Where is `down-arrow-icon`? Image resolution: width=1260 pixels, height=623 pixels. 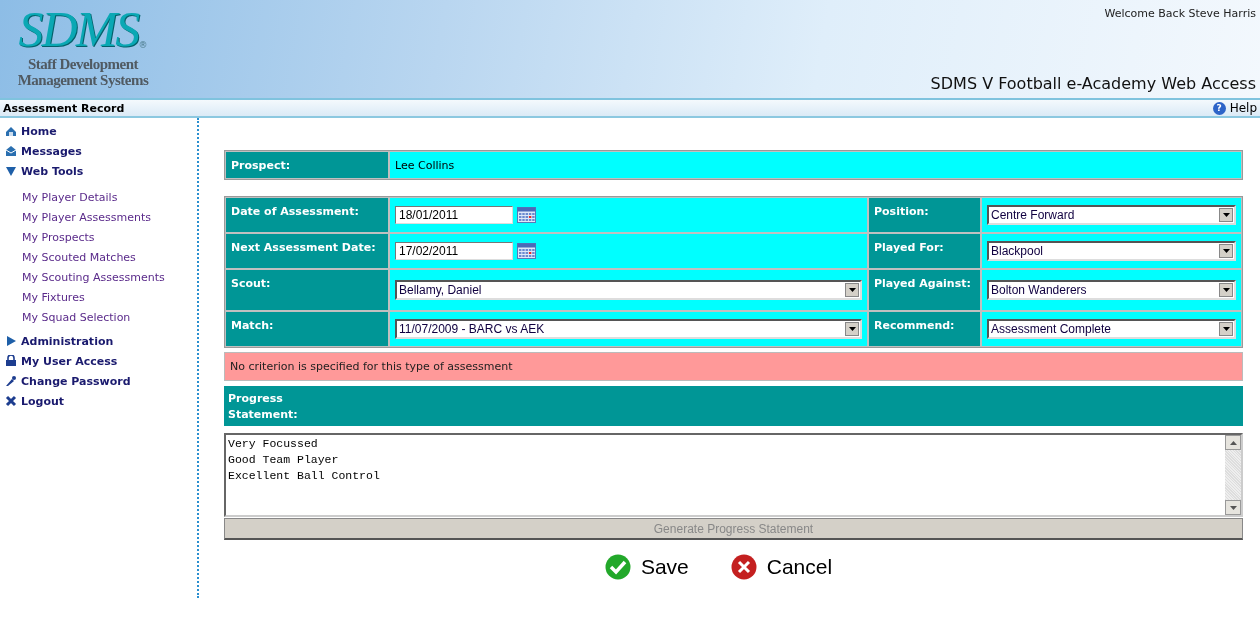 down-arrow-icon is located at coordinates (1233, 507).